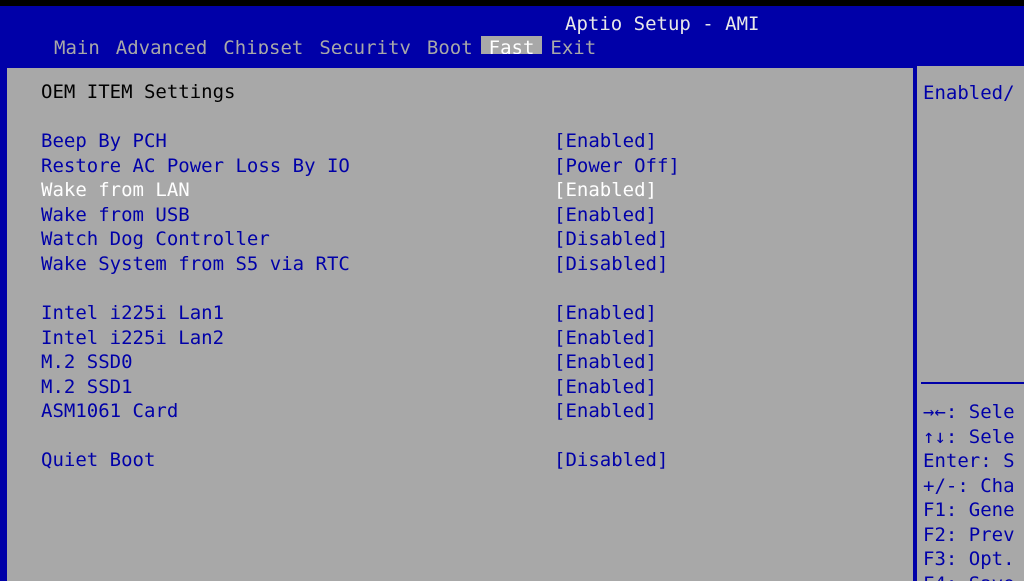 The height and width of the screenshot is (581, 1024). Describe the element at coordinates (98, 460) in the screenshot. I see `setting-label: Quiet Boot` at that location.